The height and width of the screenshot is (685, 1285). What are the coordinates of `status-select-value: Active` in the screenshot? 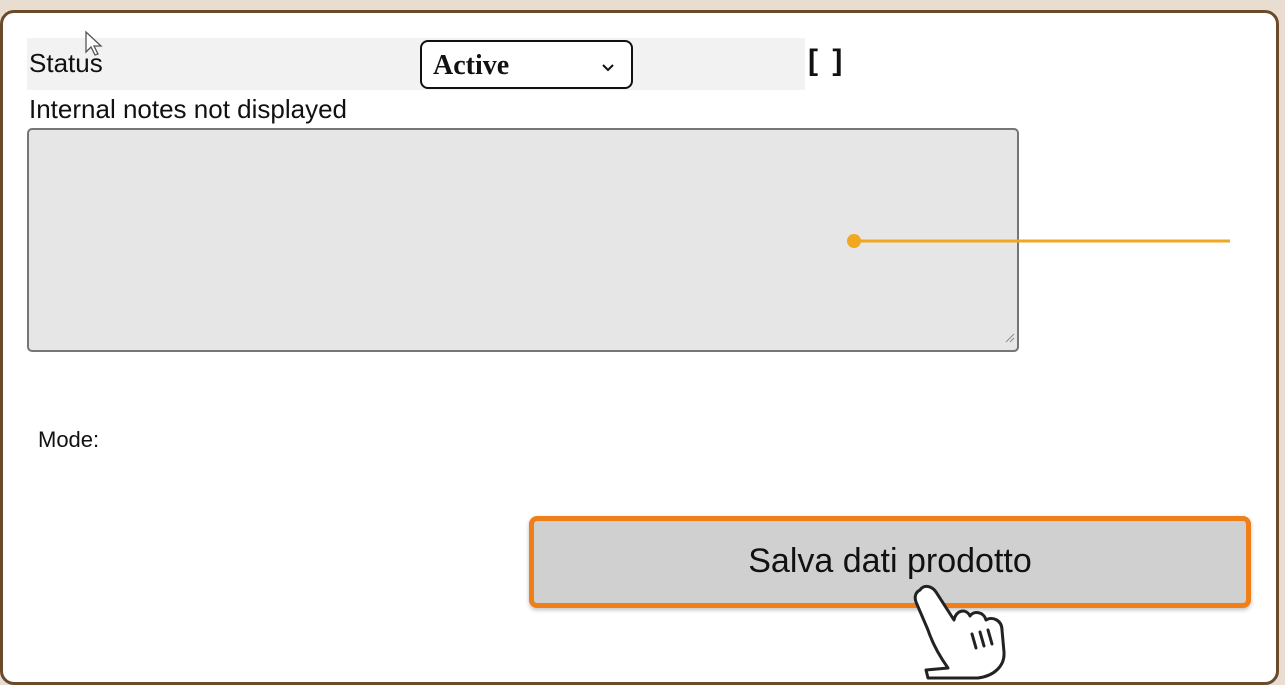 It's located at (471, 65).